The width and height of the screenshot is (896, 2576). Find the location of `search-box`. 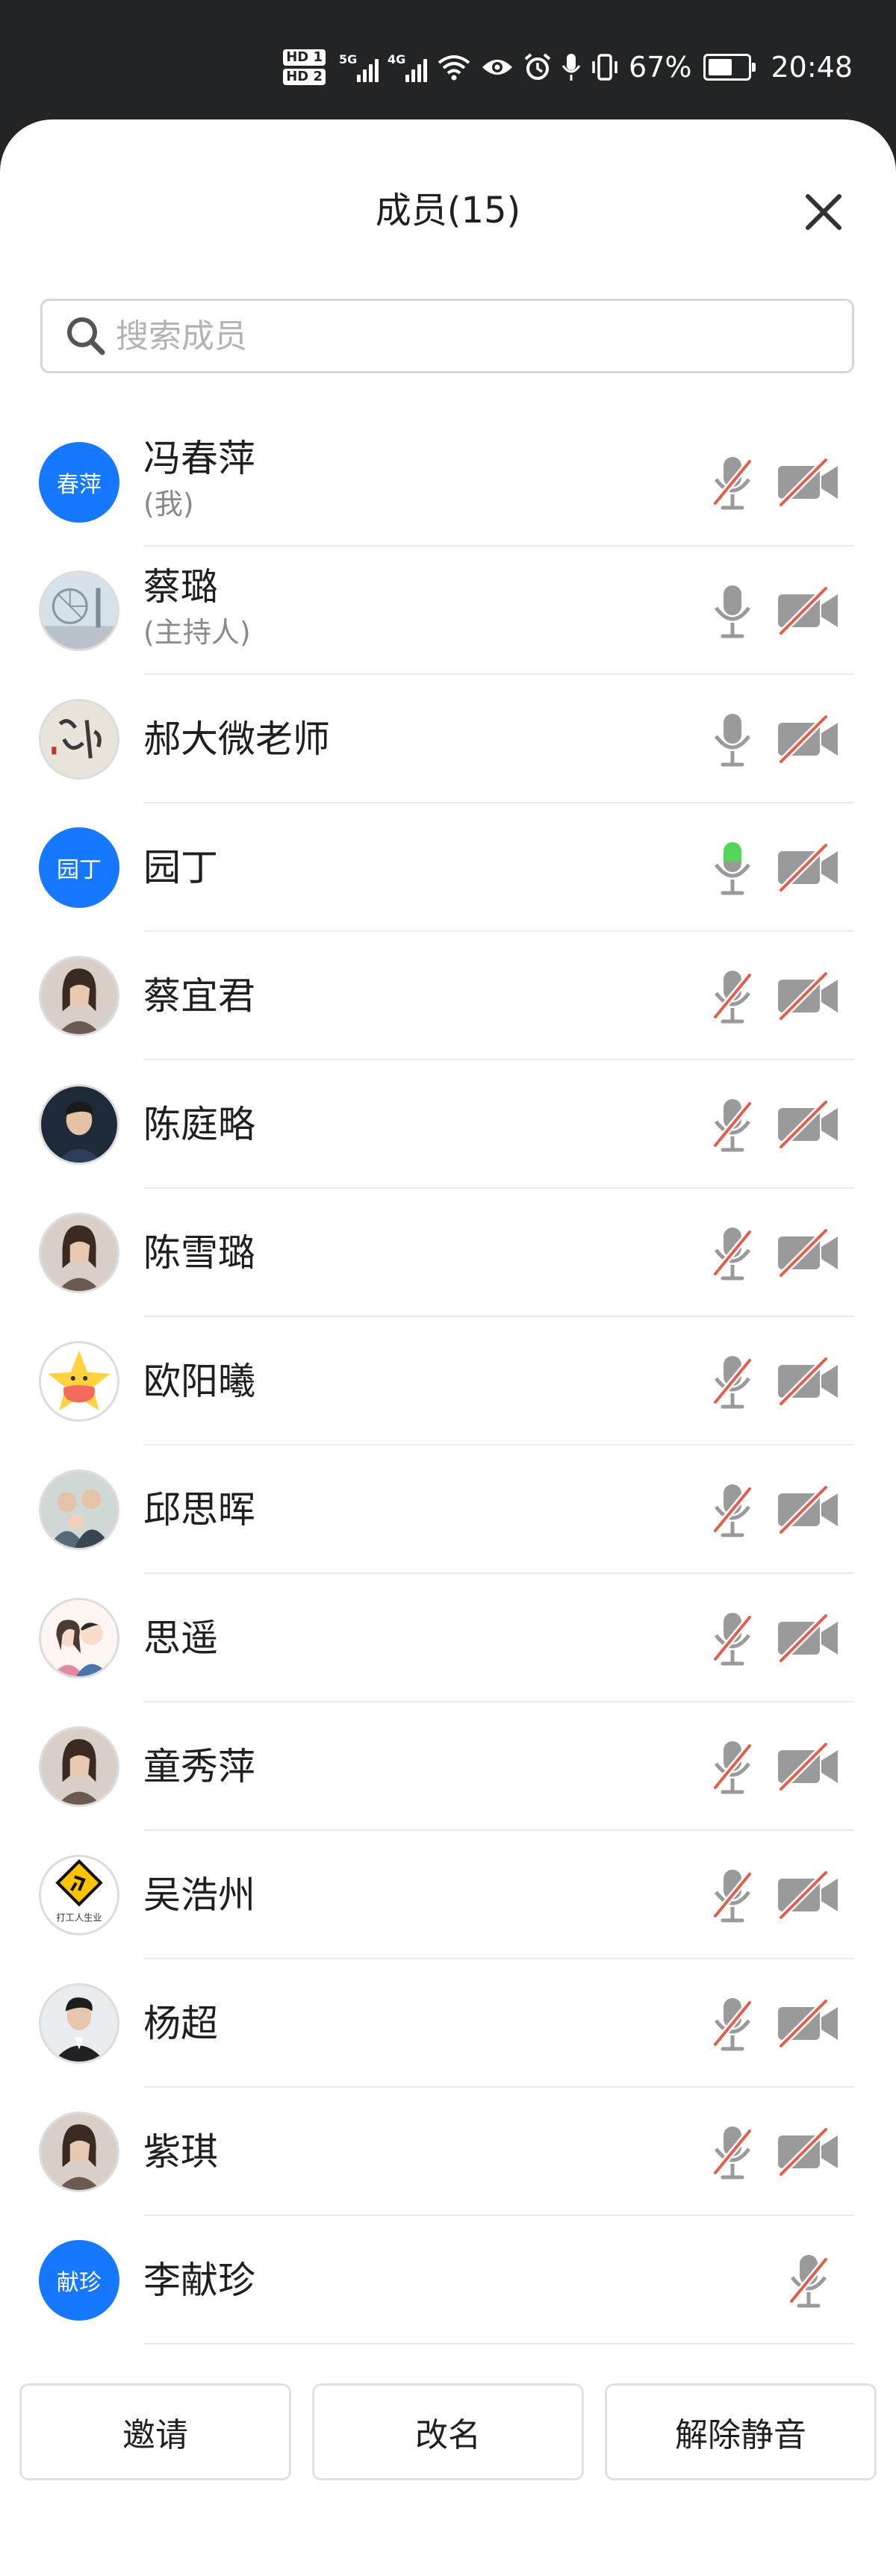

search-box is located at coordinates (447, 336).